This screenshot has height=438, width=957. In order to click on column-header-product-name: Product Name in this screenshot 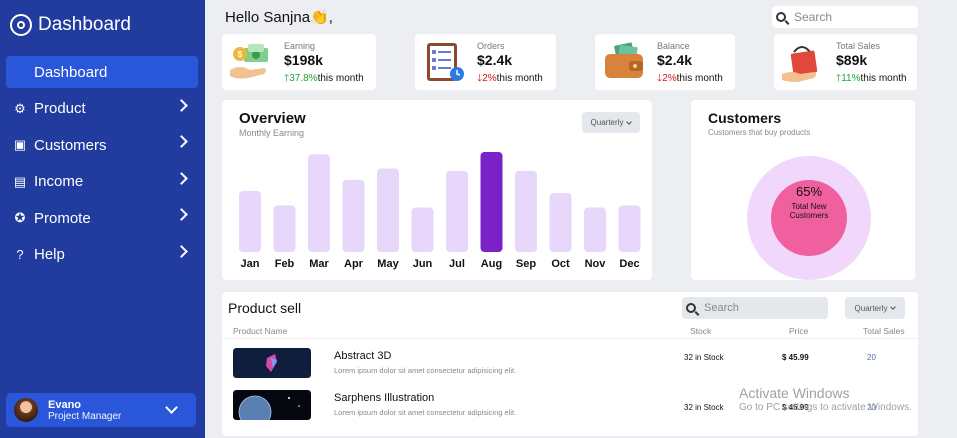, I will do `click(260, 331)`.